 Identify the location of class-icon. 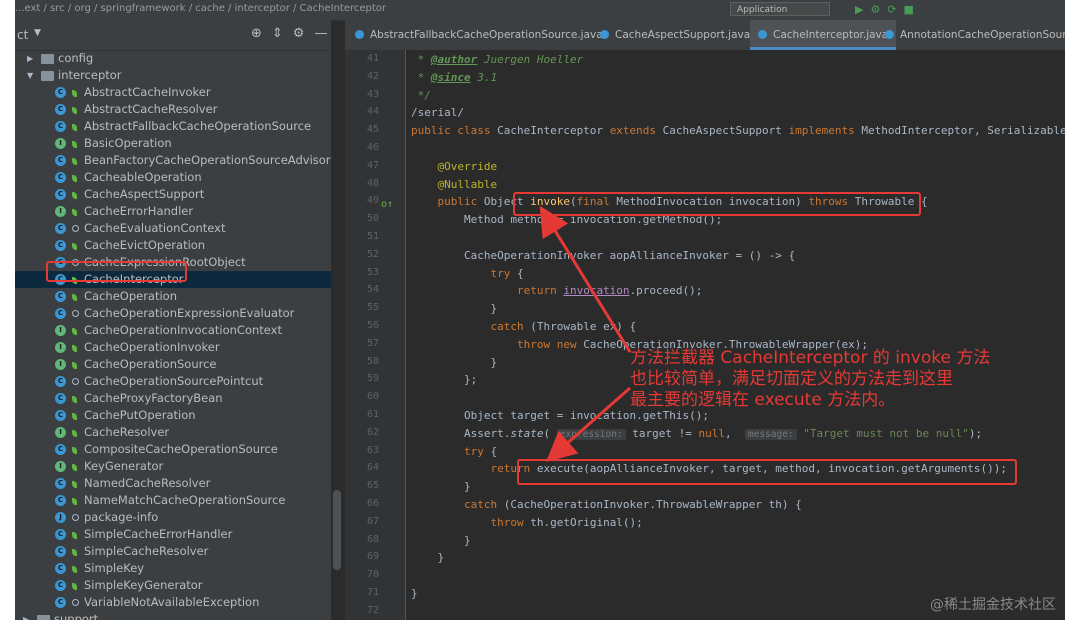
(762, 34).